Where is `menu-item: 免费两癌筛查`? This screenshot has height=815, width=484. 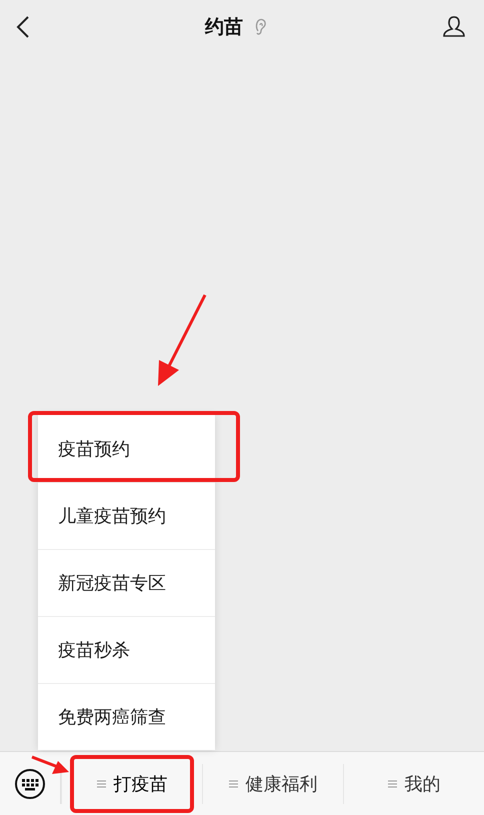 menu-item: 免费两癌筛查 is located at coordinates (126, 716).